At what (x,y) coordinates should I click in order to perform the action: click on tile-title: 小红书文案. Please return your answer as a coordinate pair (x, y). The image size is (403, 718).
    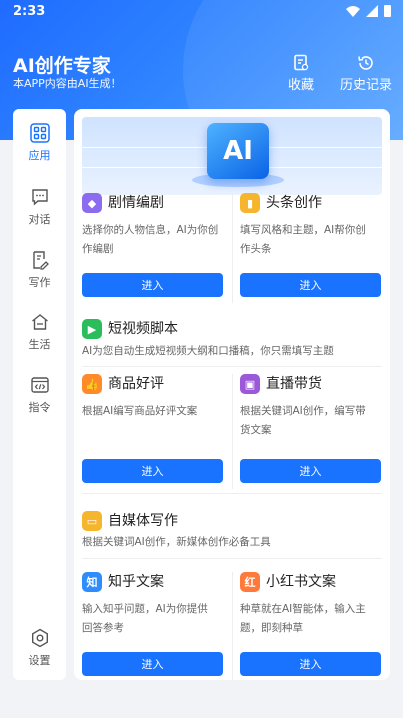
    Looking at the image, I should click on (301, 582).